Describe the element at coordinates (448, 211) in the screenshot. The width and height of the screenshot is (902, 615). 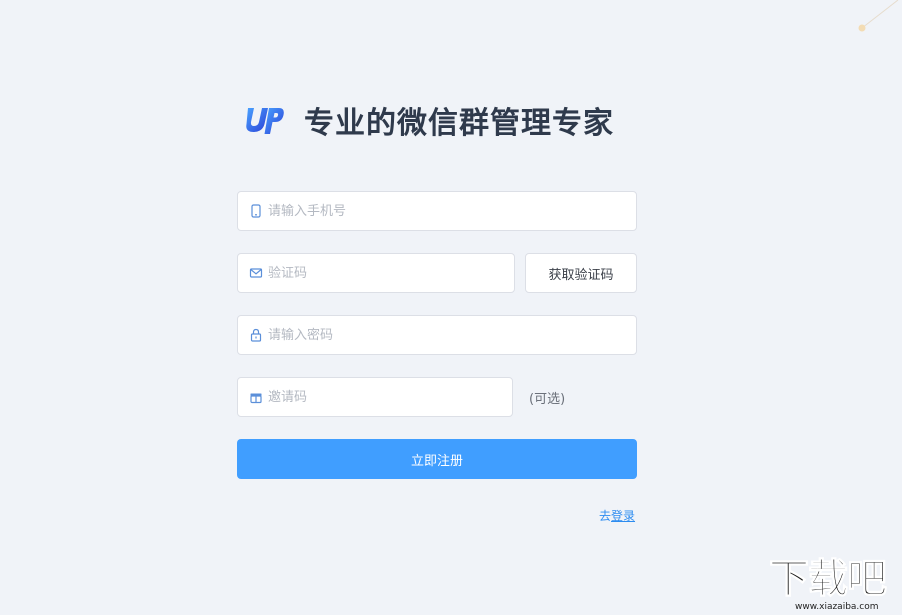
I see `phone-input` at that location.